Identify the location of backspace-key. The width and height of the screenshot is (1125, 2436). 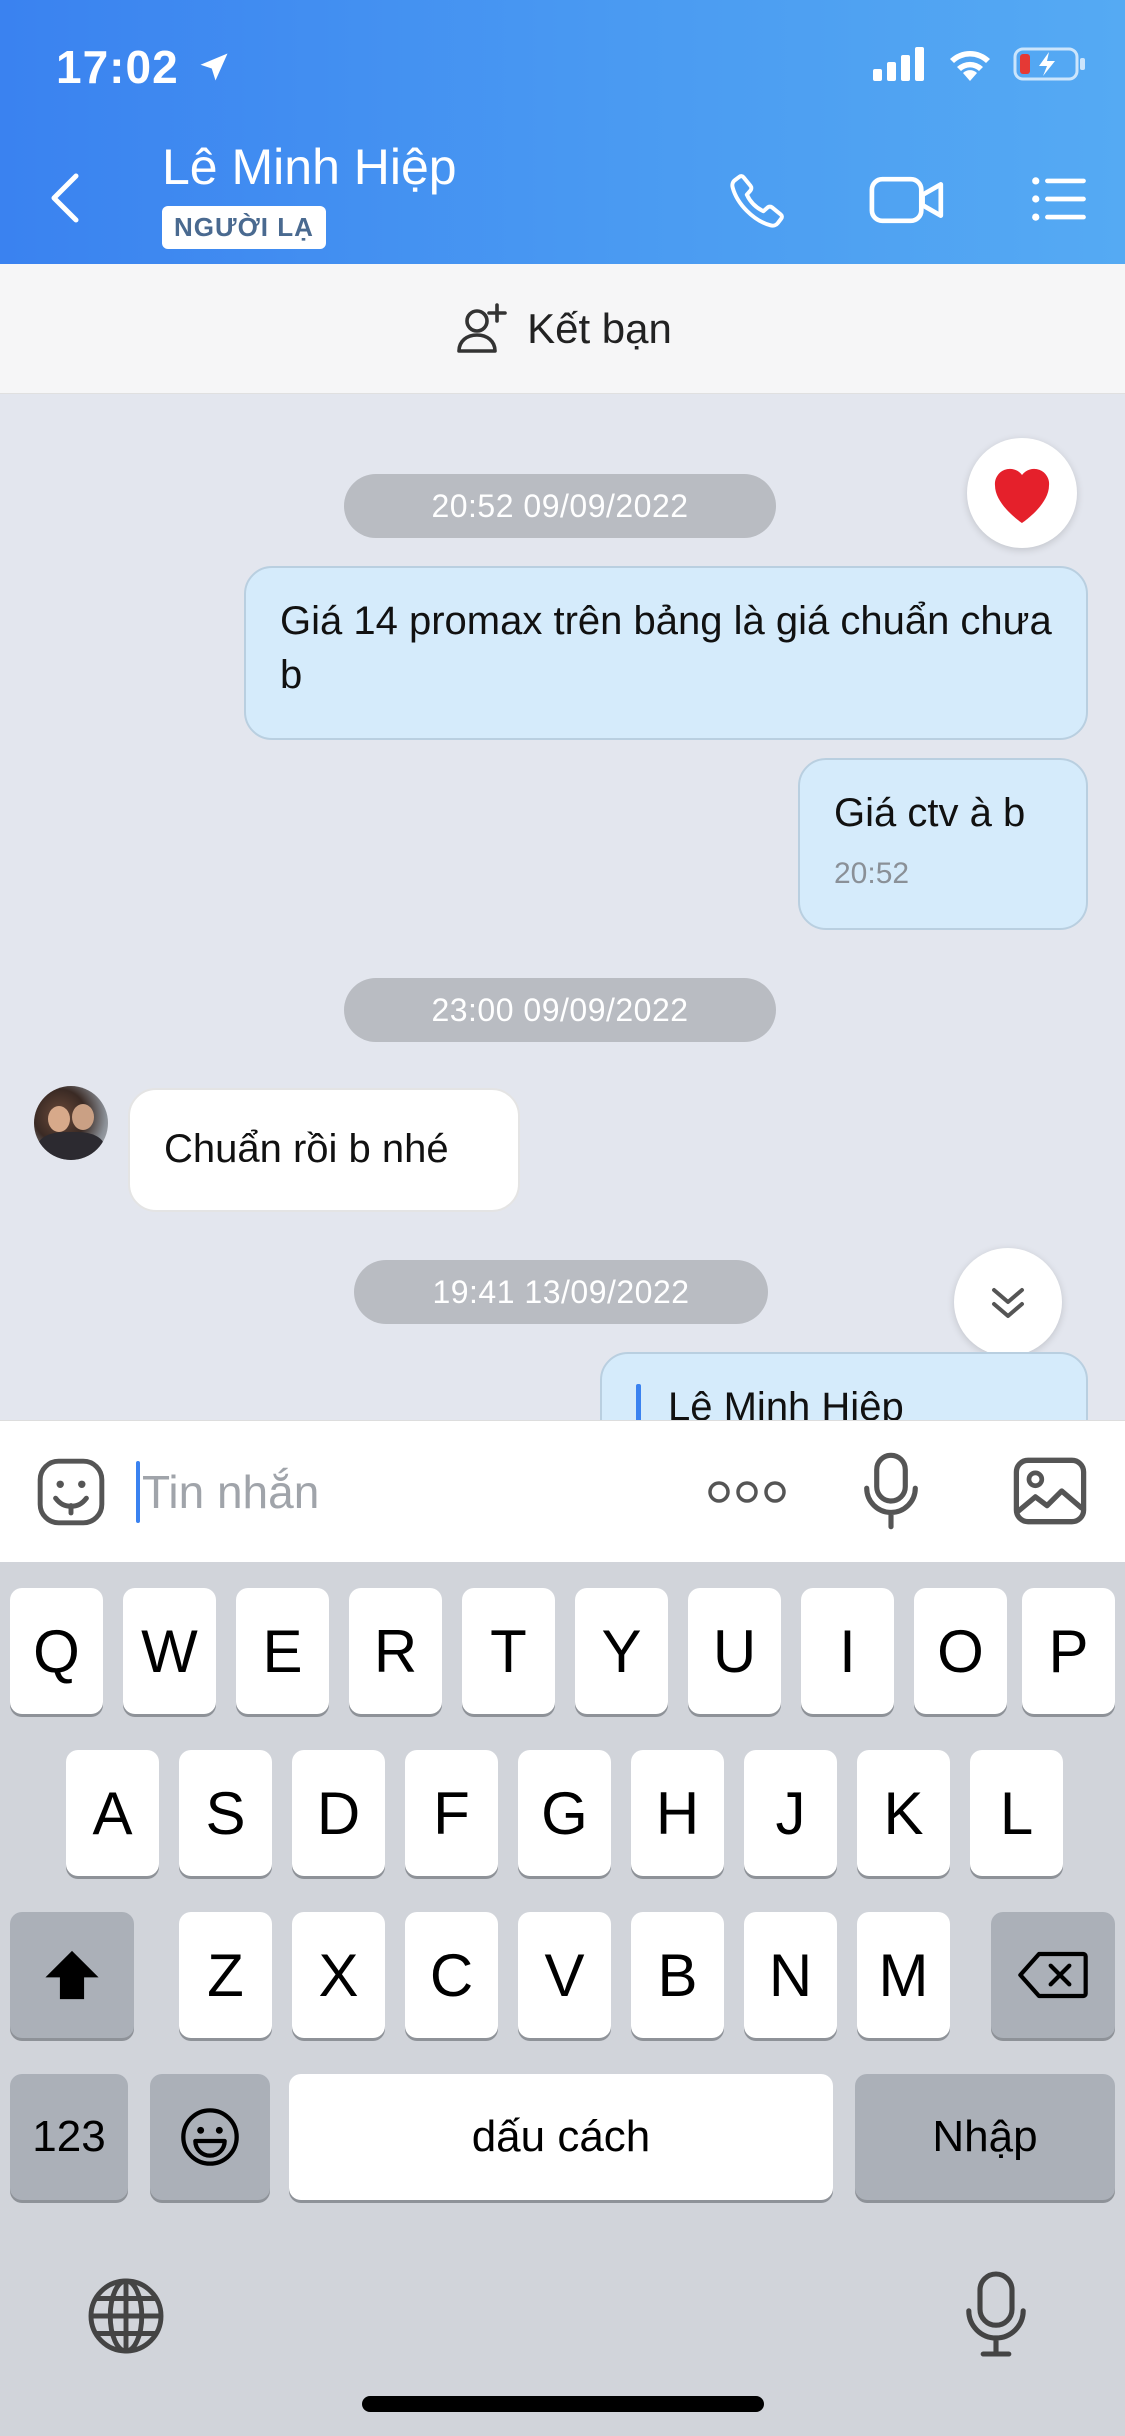
(1053, 1975).